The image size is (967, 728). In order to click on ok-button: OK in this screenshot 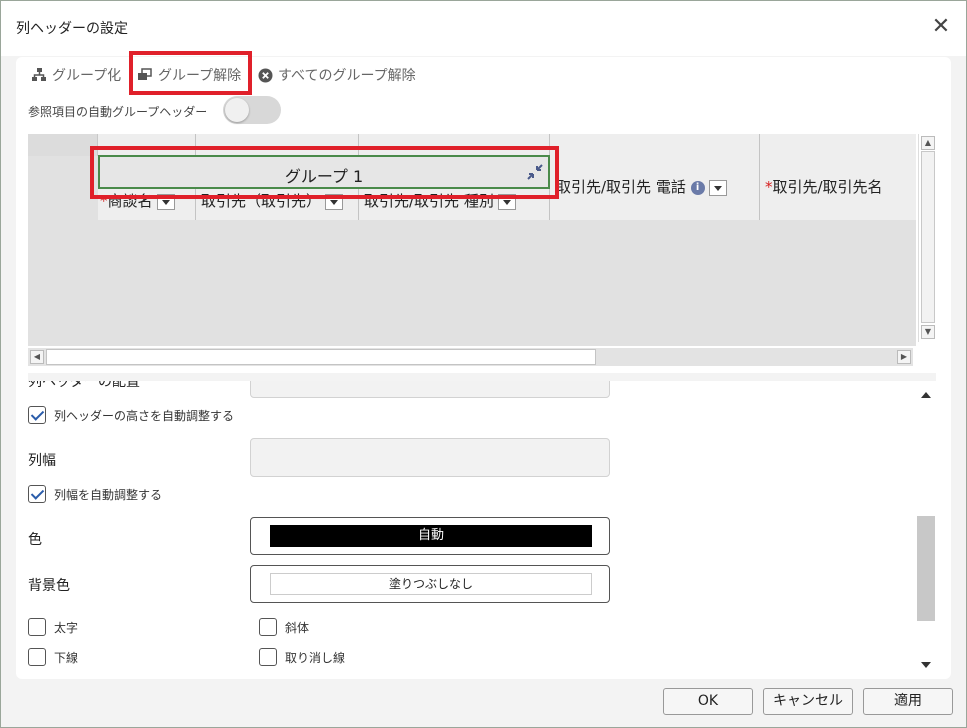, I will do `click(708, 701)`.